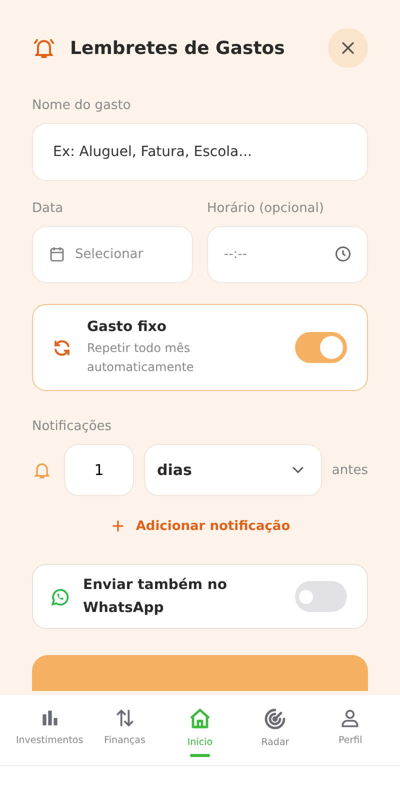  What do you see at coordinates (350, 718) in the screenshot?
I see `user-icon` at bounding box center [350, 718].